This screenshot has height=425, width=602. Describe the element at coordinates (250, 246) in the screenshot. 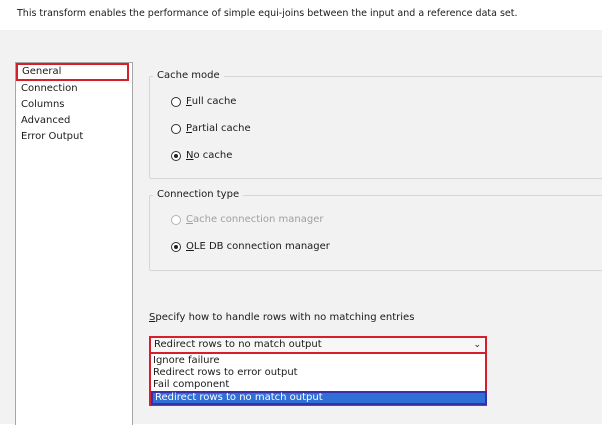

I see `ole-db-connection-manager-radio: O LE DB connection manager` at that location.